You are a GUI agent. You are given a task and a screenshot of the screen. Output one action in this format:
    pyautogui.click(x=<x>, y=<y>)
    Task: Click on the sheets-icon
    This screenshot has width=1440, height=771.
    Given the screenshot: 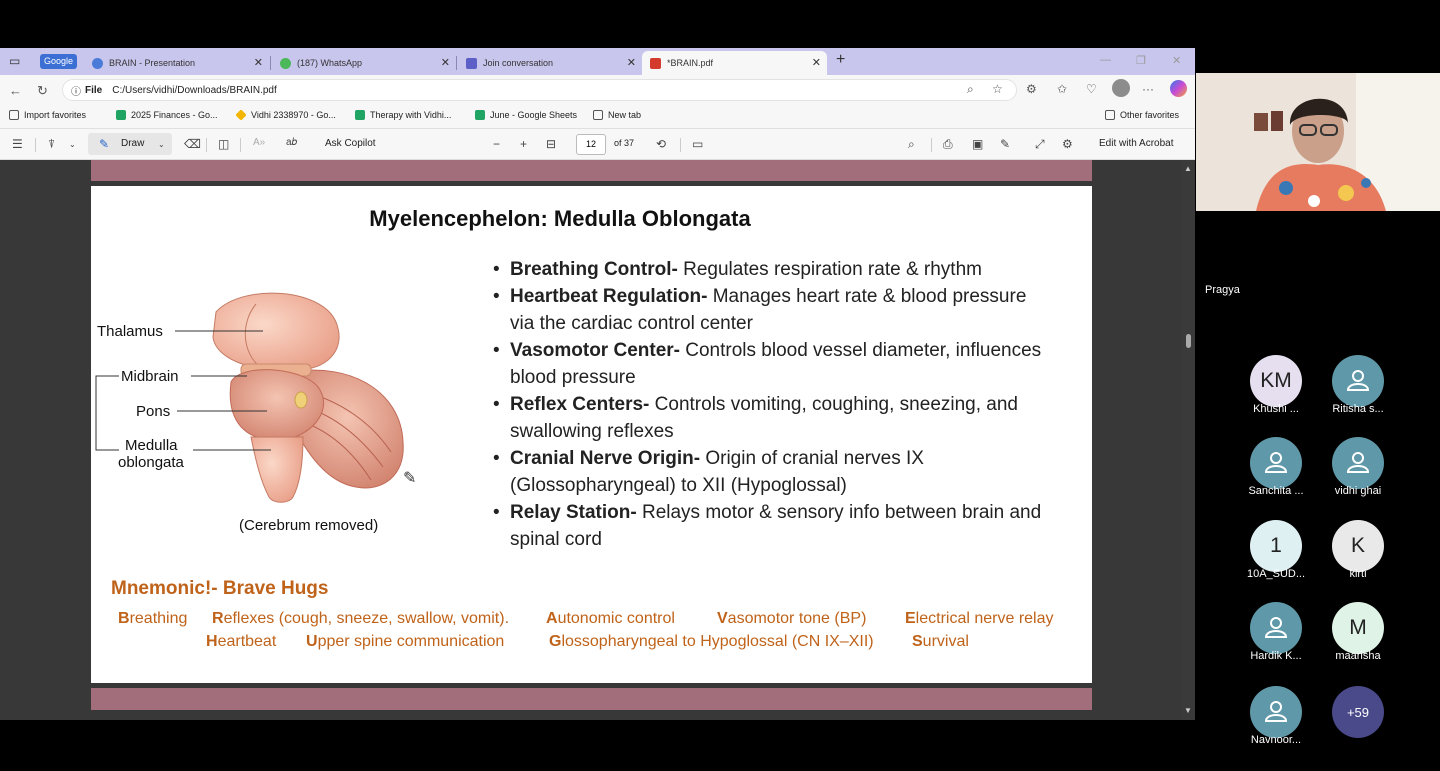 What is the action you would take?
    pyautogui.click(x=480, y=115)
    